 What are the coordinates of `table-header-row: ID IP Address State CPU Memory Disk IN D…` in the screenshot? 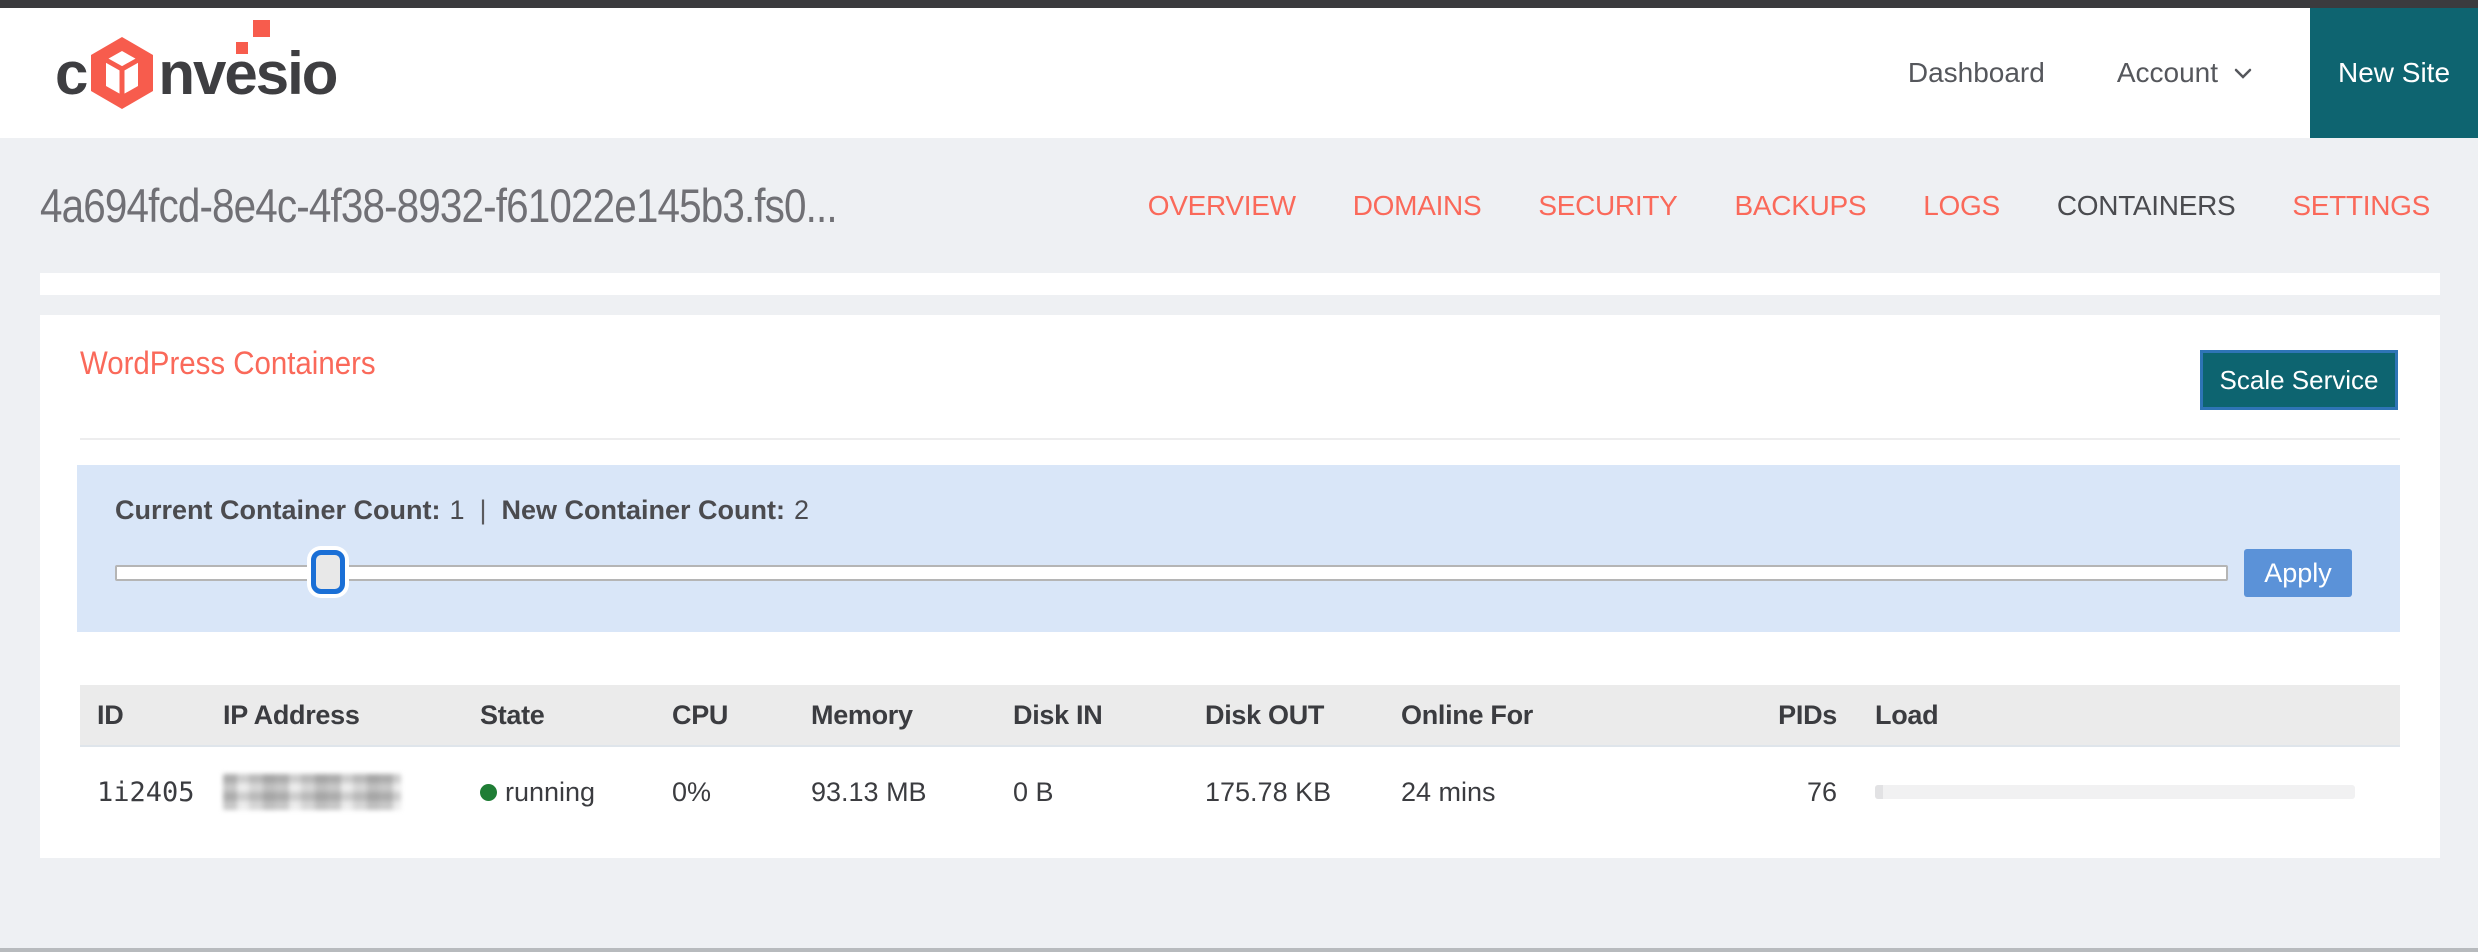 It's located at (1240, 716).